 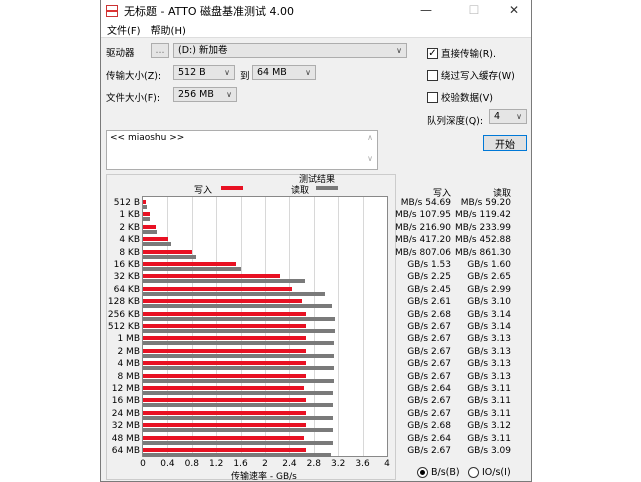 I want to click on y-tick-label: 2 KB, so click(x=129, y=227).